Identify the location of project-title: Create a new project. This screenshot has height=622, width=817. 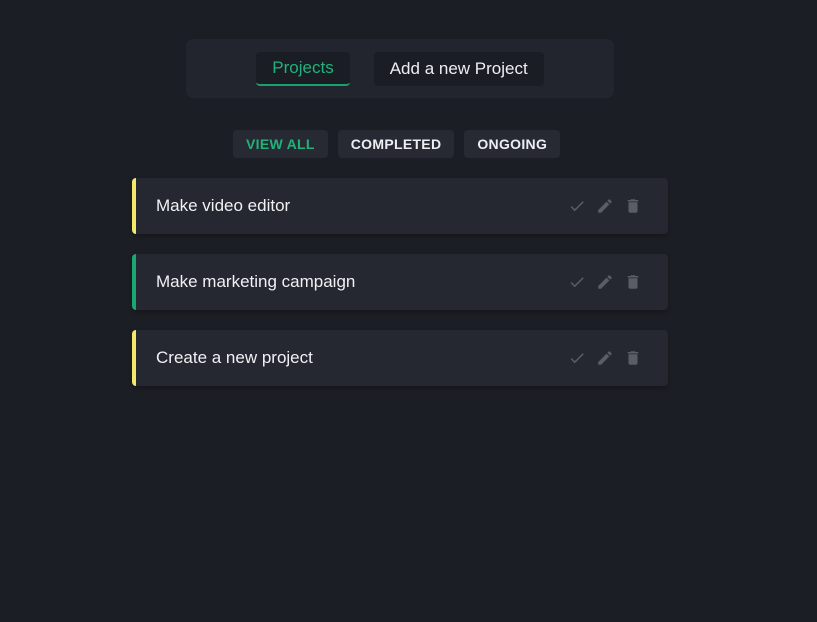
(234, 357).